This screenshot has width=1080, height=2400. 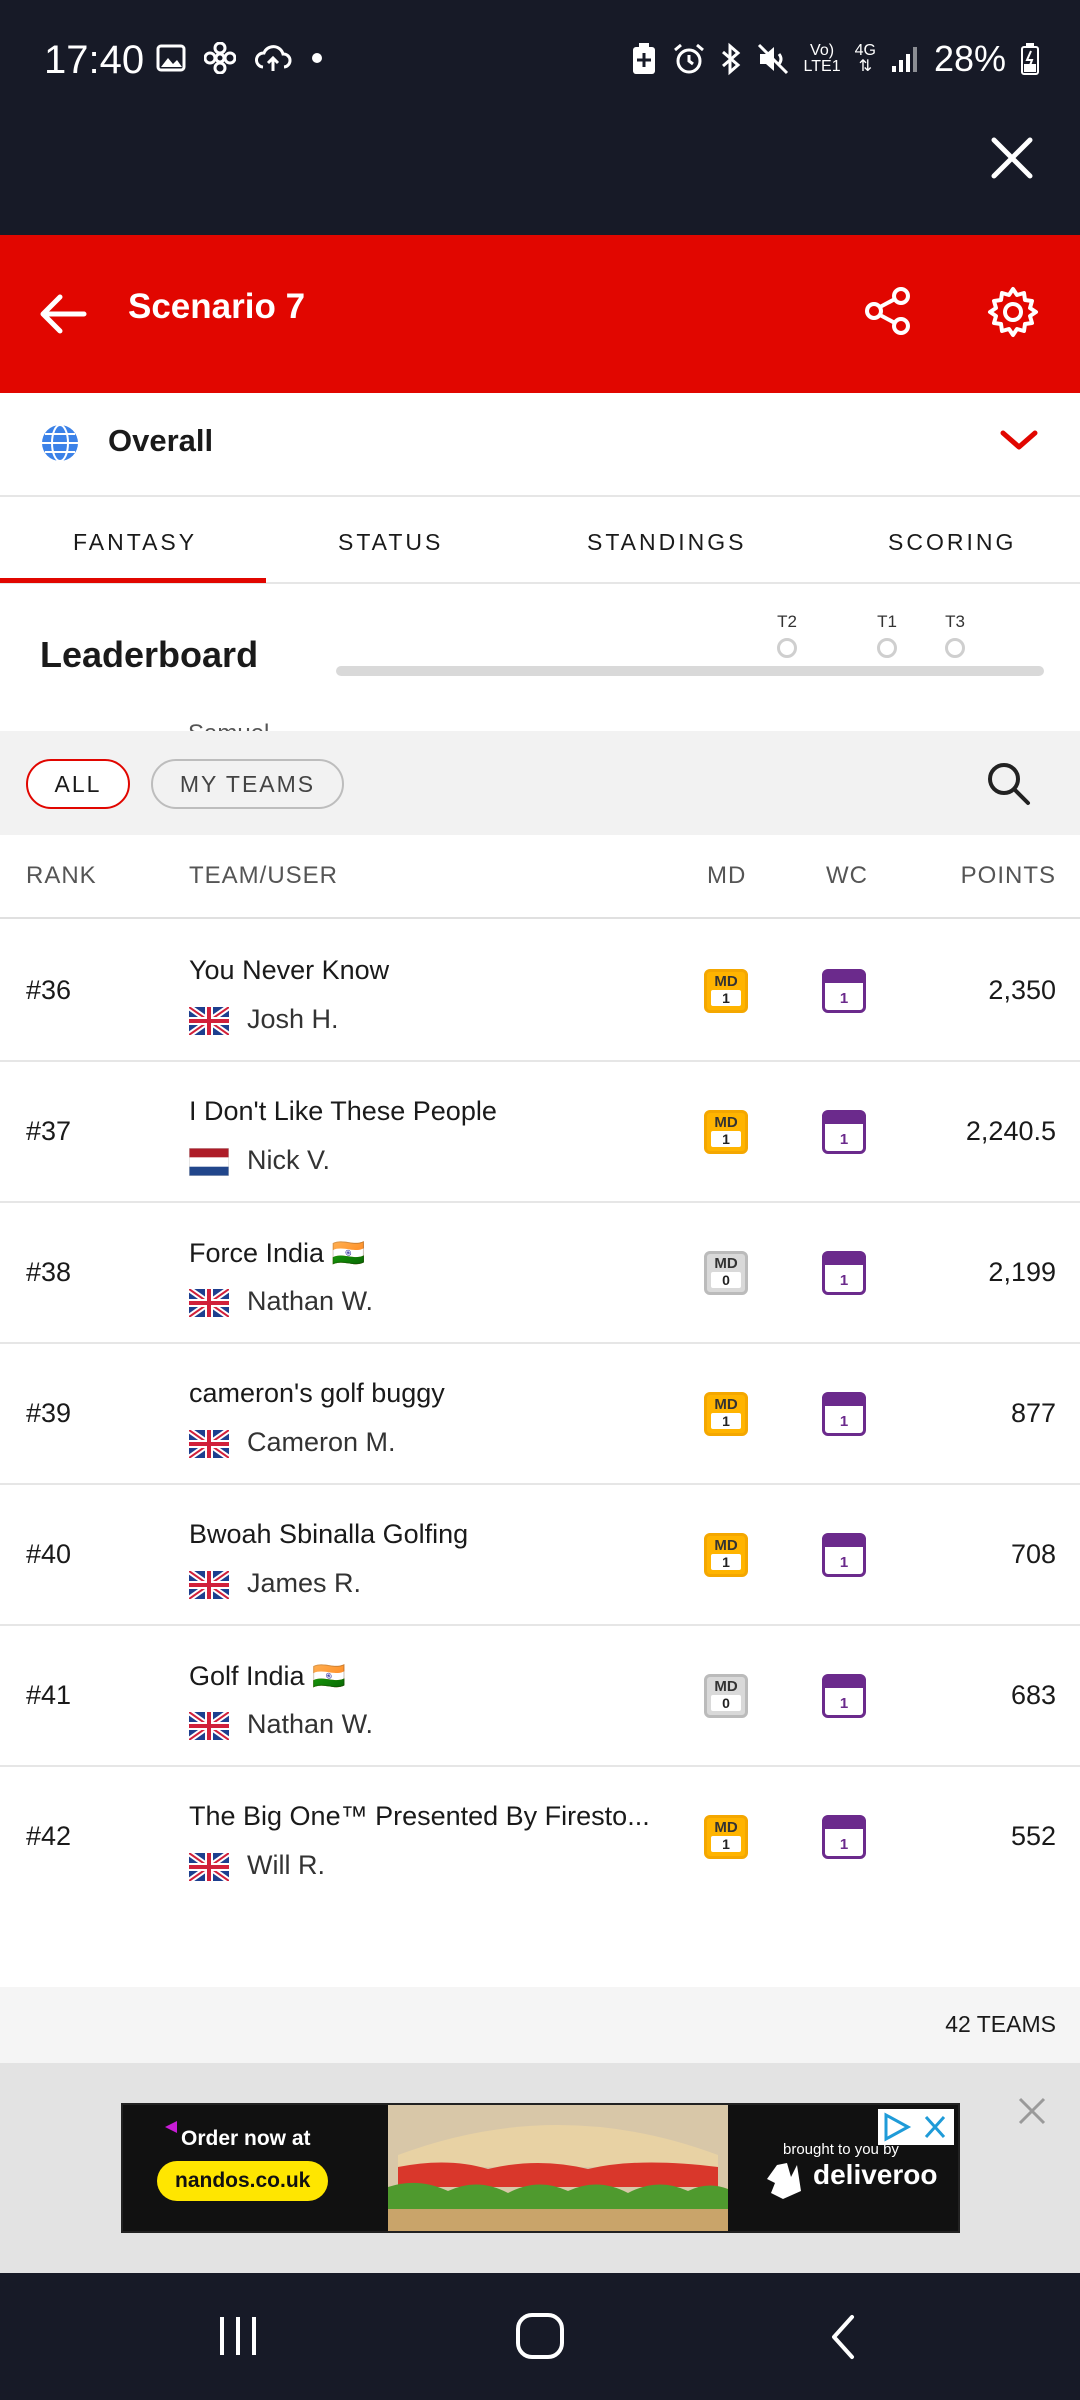 I want to click on gallery-icon, so click(x=171, y=58).